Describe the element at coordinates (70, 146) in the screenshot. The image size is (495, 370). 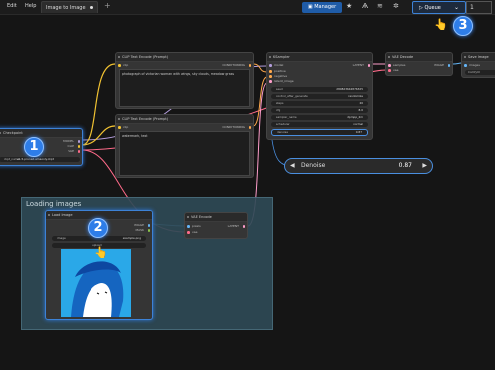
I see `output-clip: CLIP` at that location.